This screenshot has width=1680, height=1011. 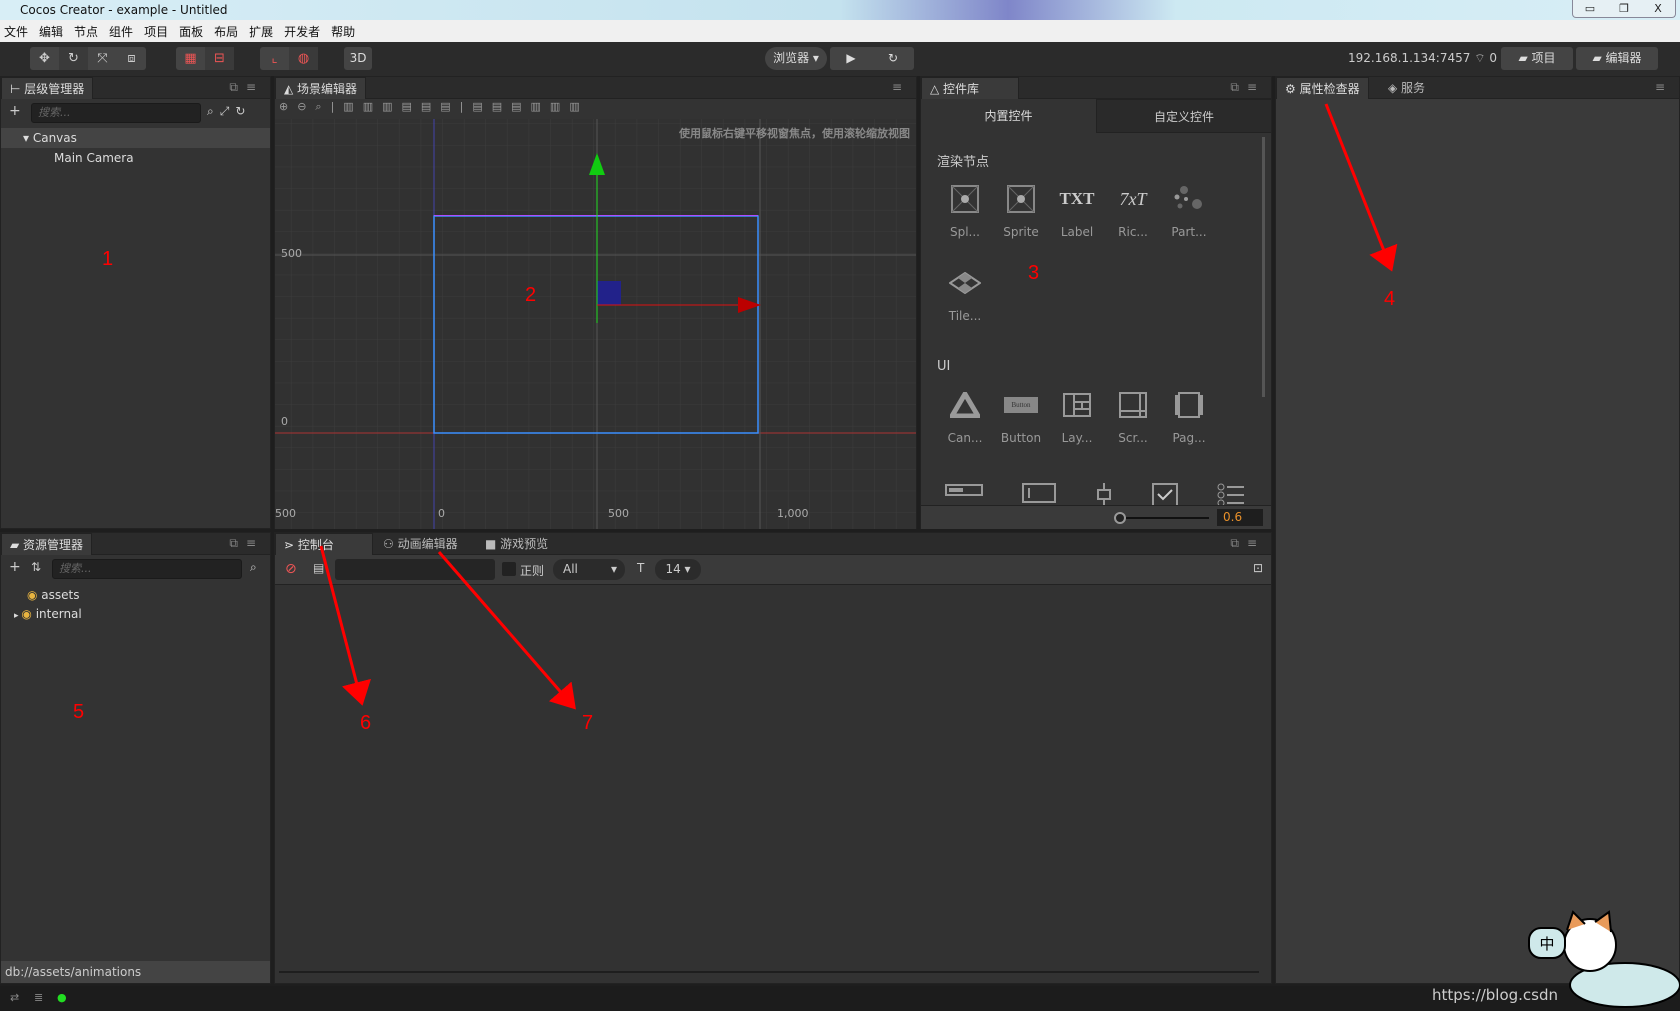 I want to click on tab-hierarchy: ⊢ 层级管理器, so click(x=47, y=88).